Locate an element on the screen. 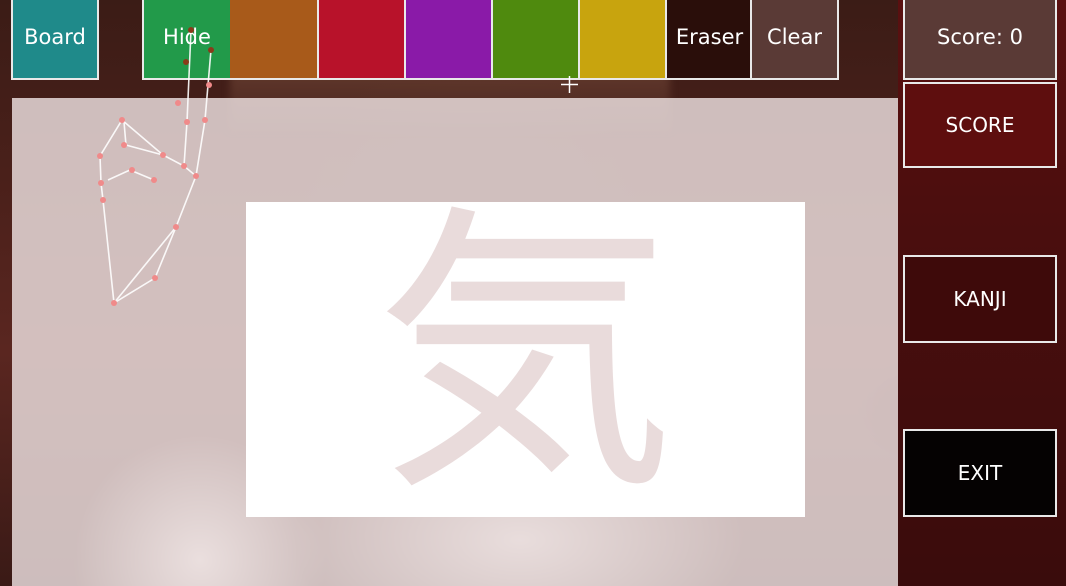  exit-button-label: EXIT is located at coordinates (980, 473).